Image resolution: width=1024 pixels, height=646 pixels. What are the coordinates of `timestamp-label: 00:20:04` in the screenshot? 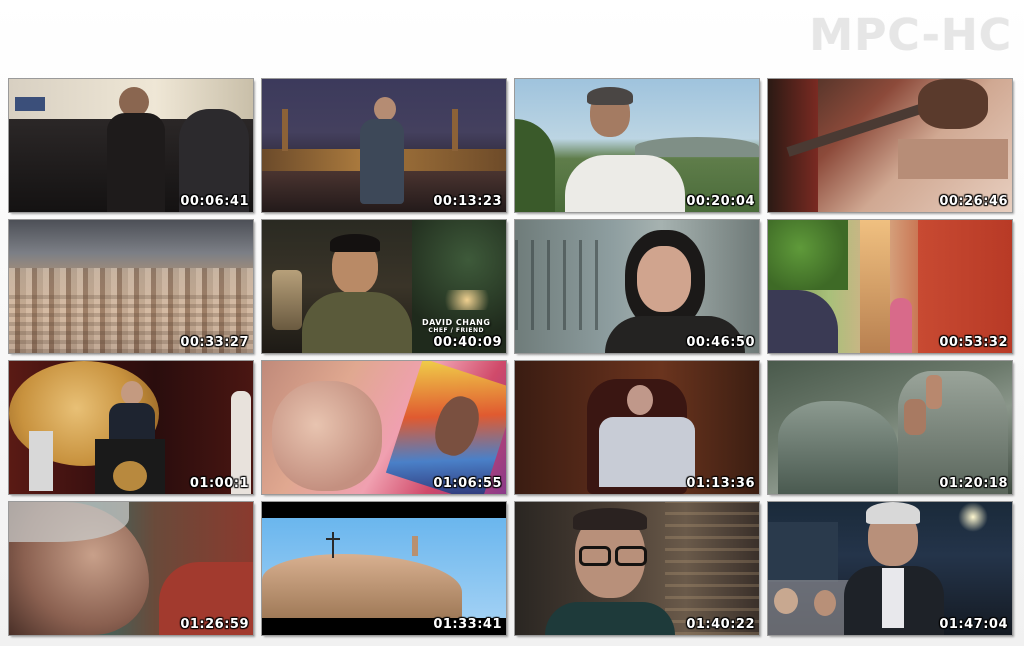 It's located at (720, 201).